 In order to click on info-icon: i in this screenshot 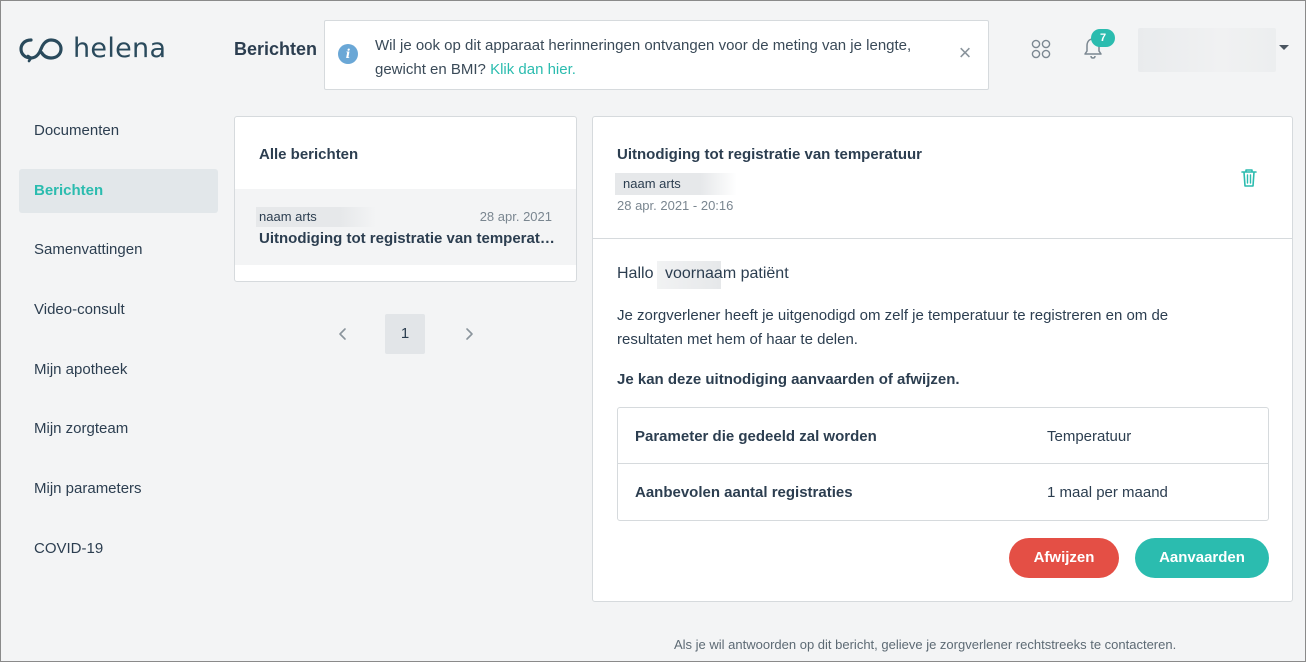, I will do `click(348, 54)`.